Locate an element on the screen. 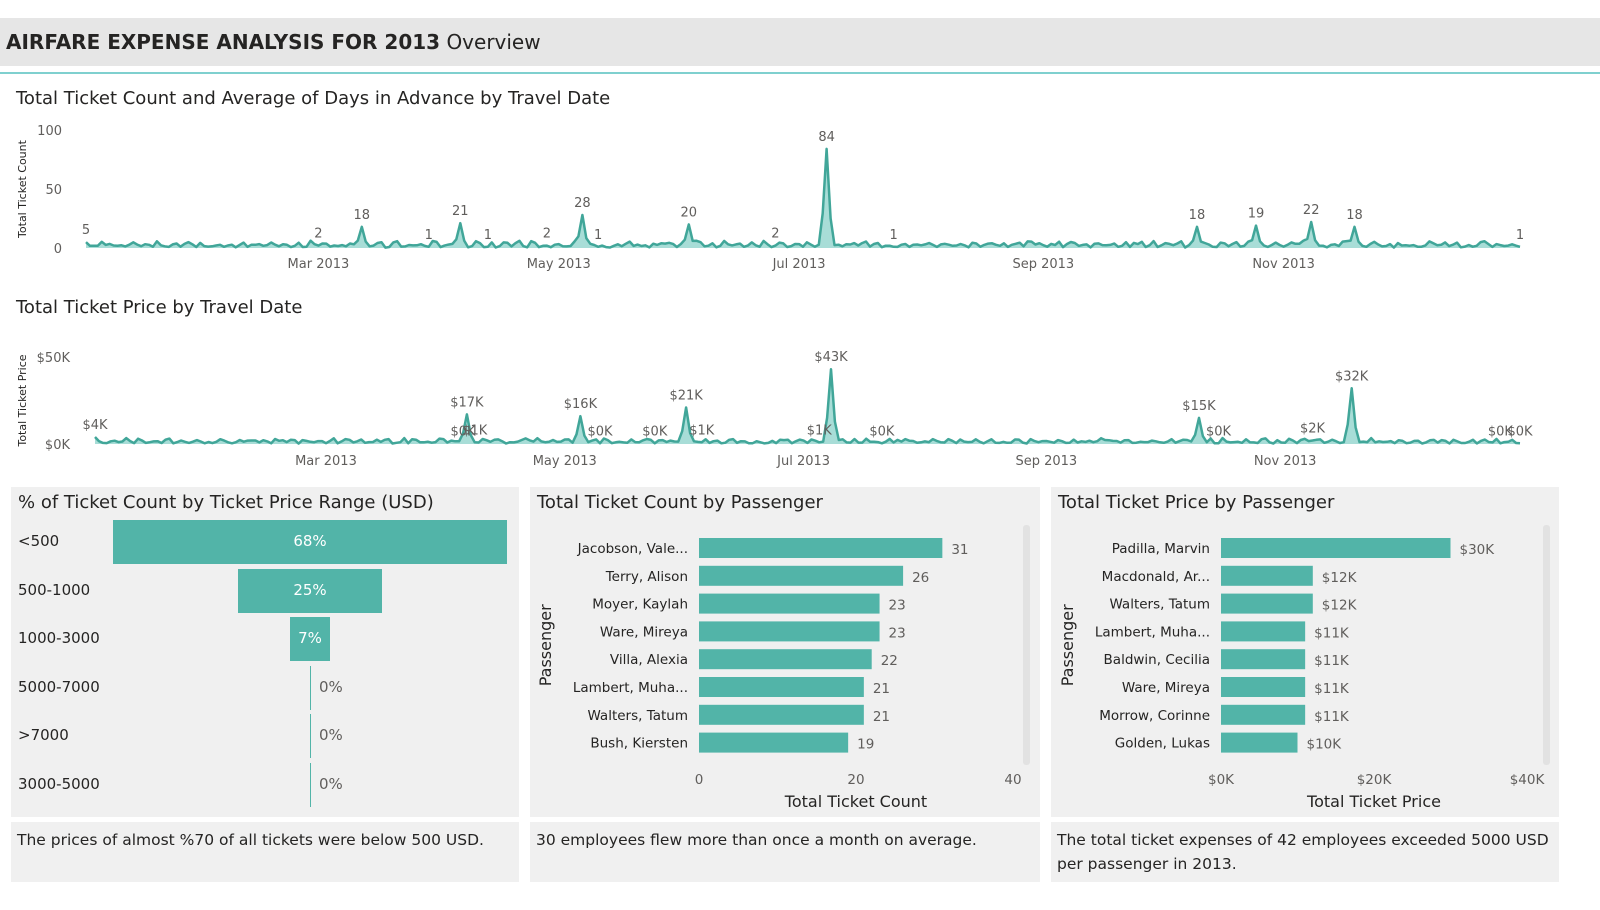  data-label: 19 is located at coordinates (1256, 214).